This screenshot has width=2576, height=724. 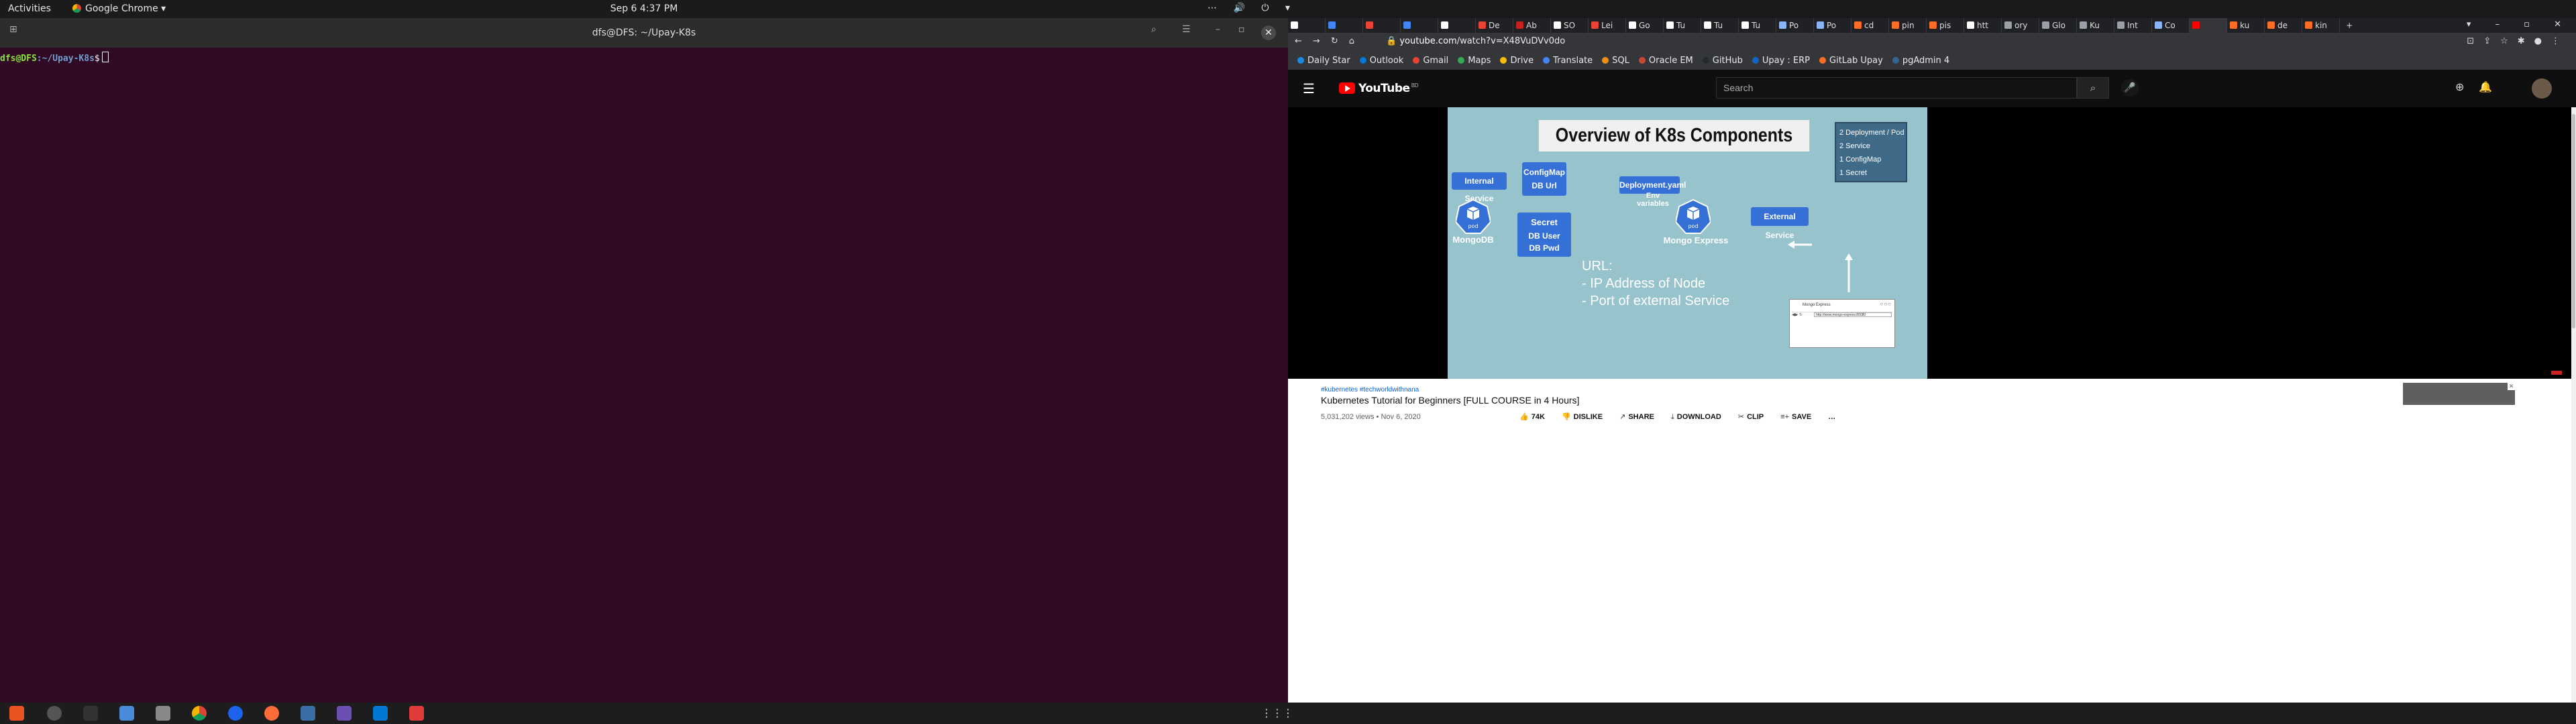 I want to click on new-tab-button: +, so click(x=2351, y=25).